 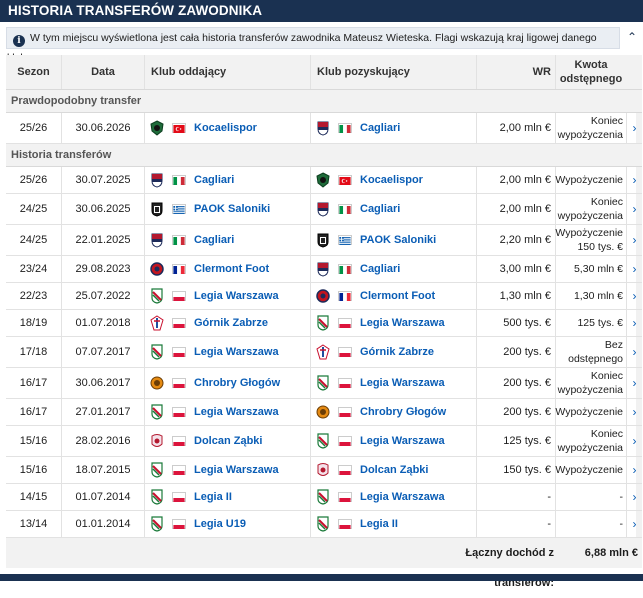 I want to click on column-header-from-club: Klub oddający, so click(x=227, y=72).